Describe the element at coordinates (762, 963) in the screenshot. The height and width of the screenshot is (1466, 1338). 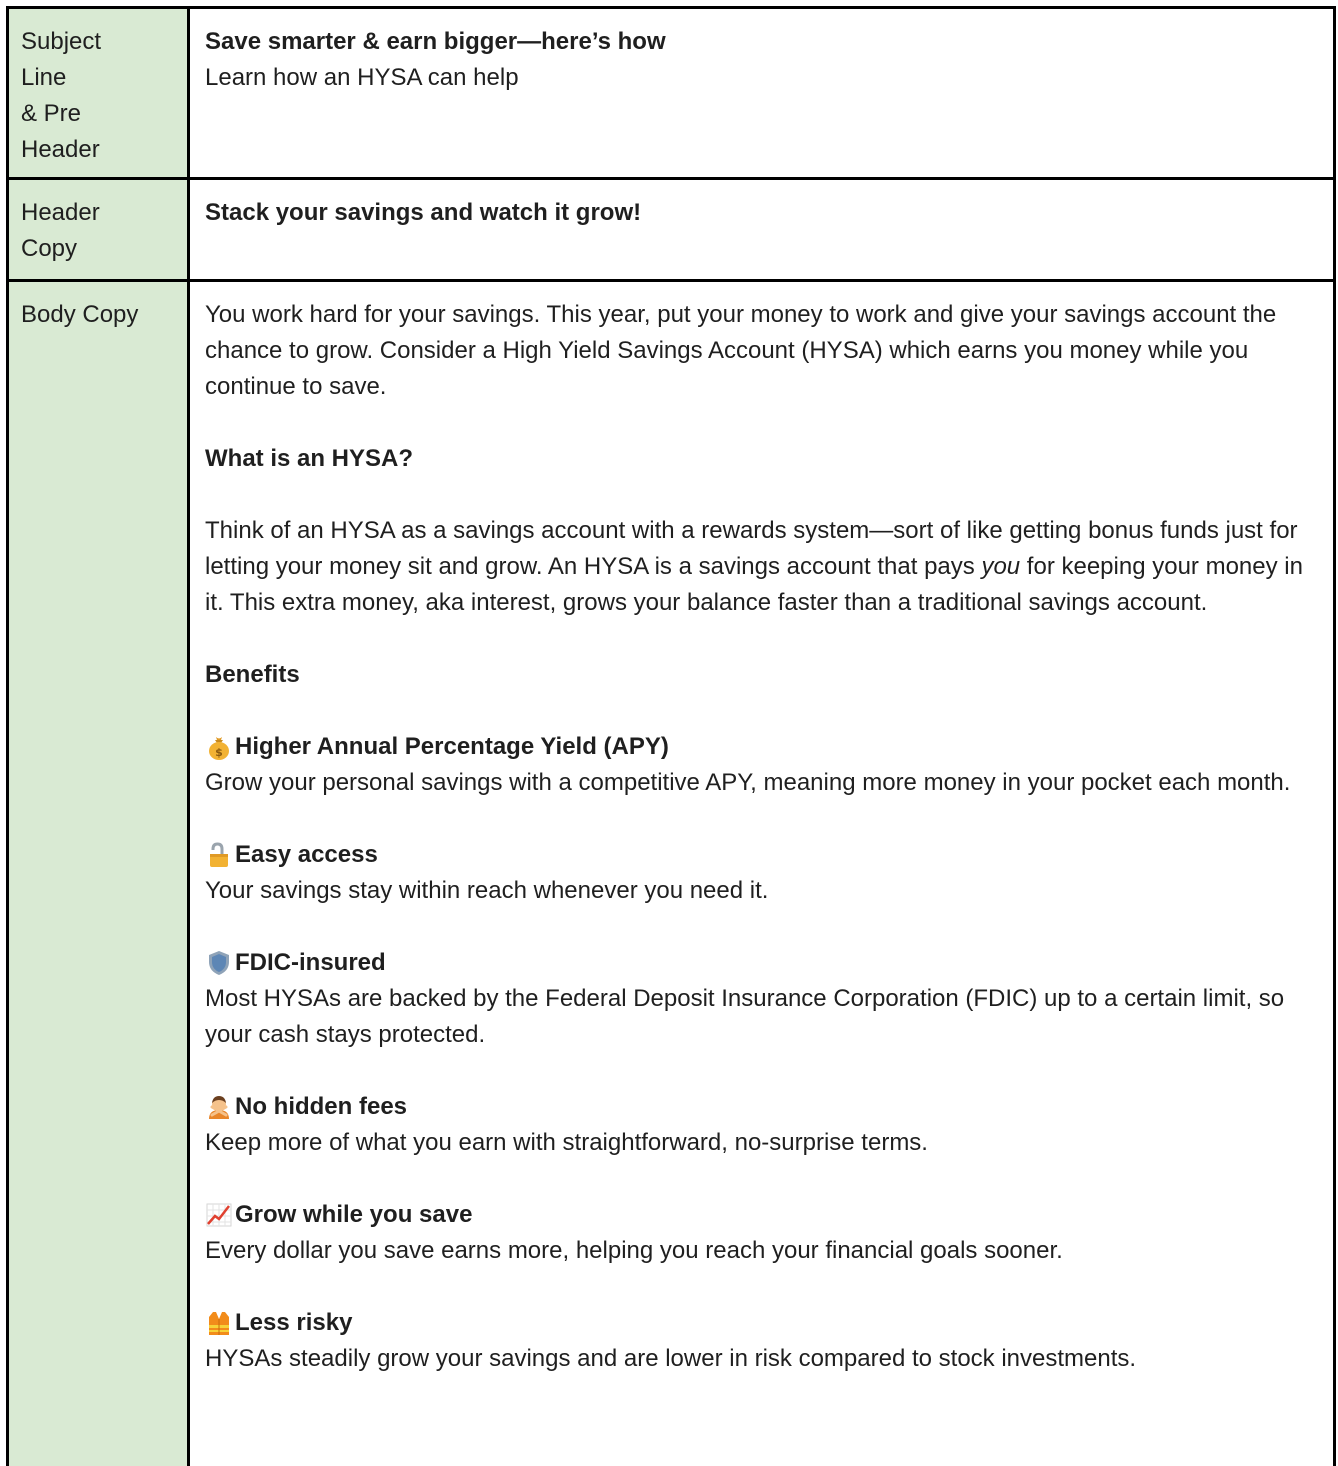
I see `benefit-title: FDIC-insured` at that location.